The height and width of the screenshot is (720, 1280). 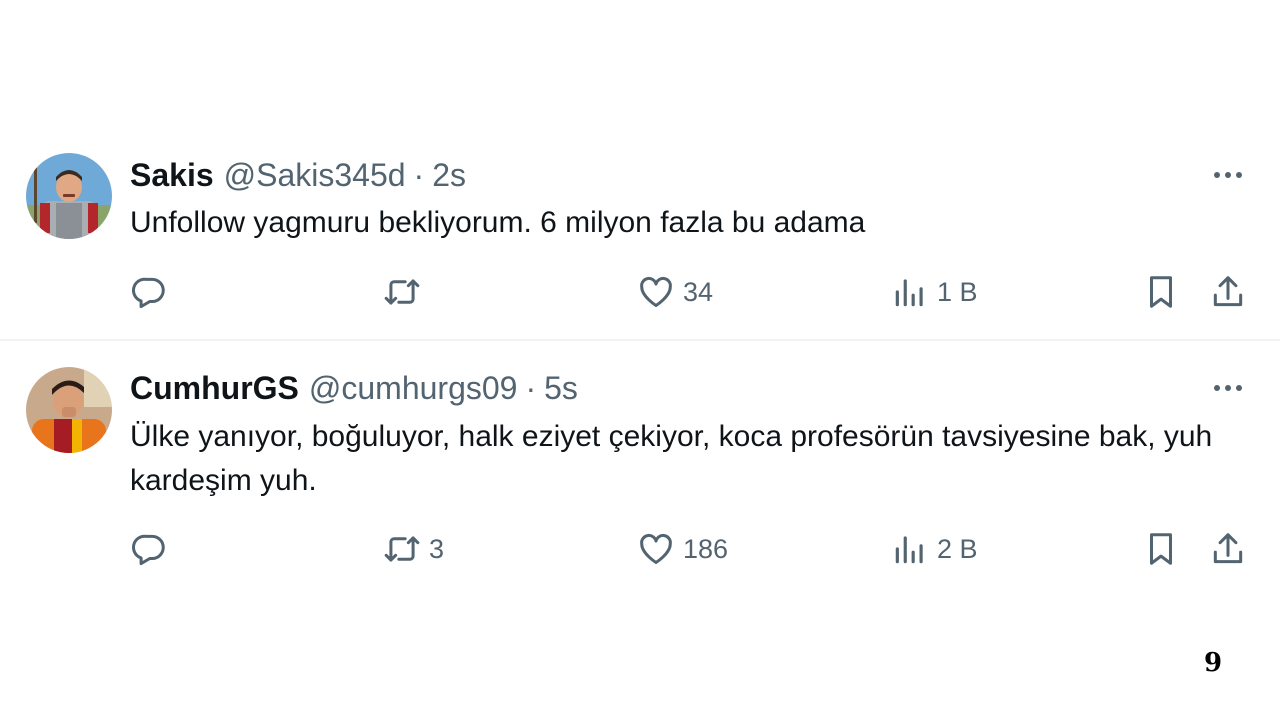 I want to click on retweet-button, so click(x=406, y=292).